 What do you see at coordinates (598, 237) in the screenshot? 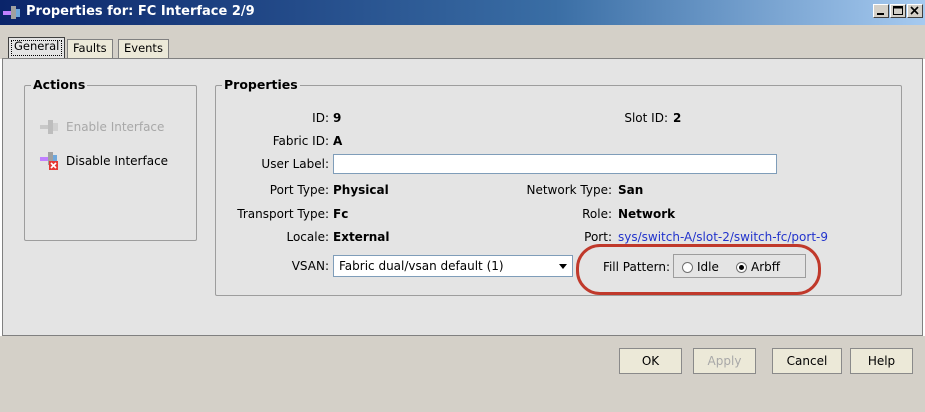
I see `port-label: Port:` at bounding box center [598, 237].